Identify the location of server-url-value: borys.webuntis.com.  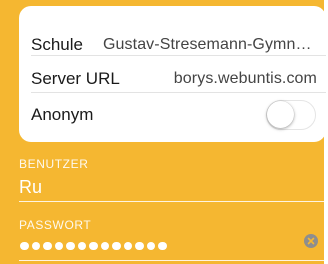
(245, 78).